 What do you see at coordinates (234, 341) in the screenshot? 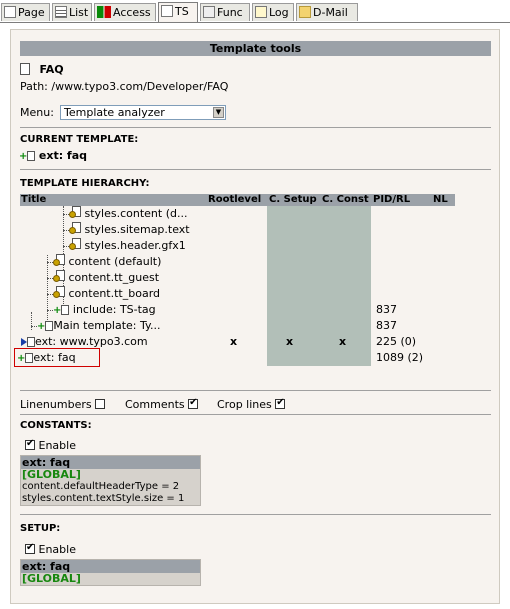
I see `rootlevel-value: x` at bounding box center [234, 341].